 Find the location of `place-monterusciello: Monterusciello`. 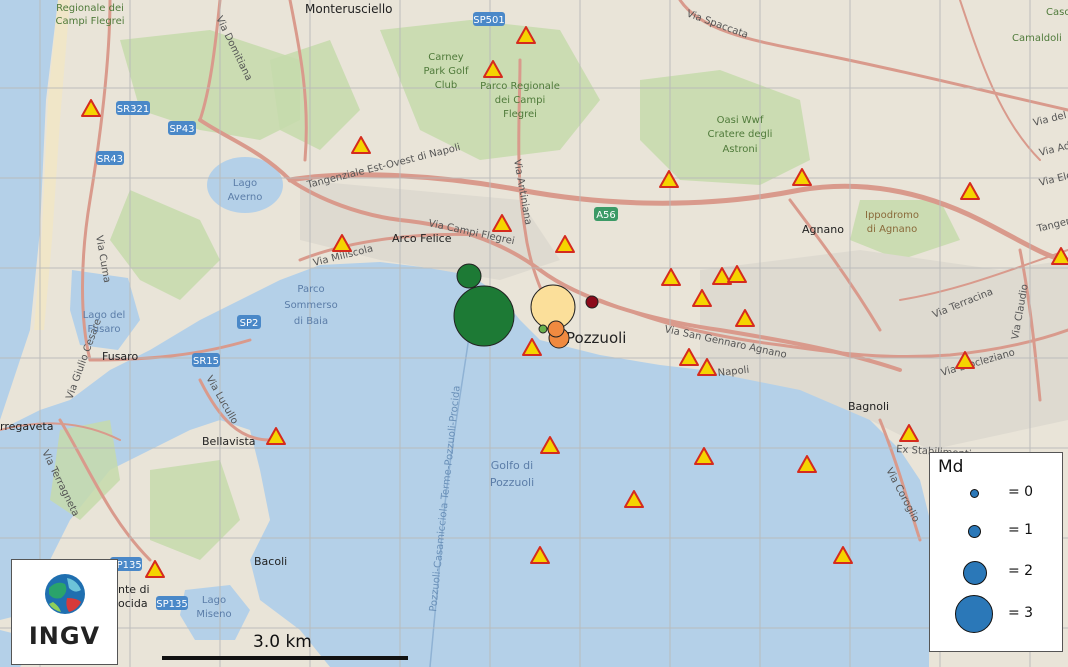

place-monterusciello: Monterusciello is located at coordinates (349, 9).